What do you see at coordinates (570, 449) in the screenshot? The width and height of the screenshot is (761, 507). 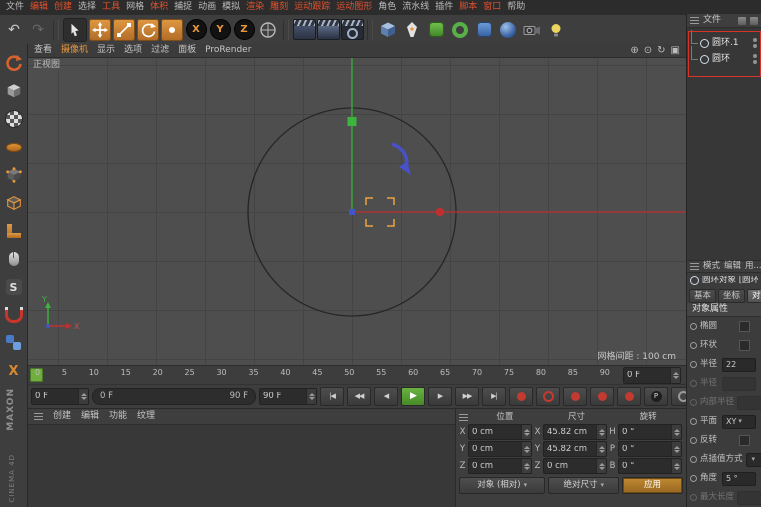 I see `size-y-value: 45.82 cm` at bounding box center [570, 449].